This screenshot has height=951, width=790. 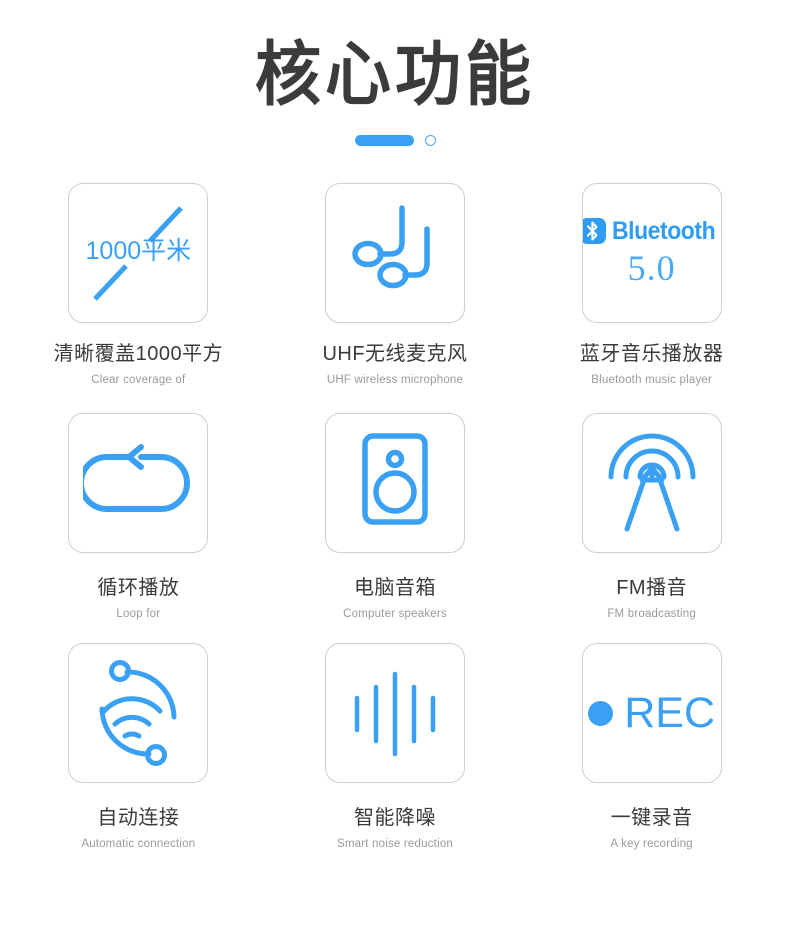 I want to click on feature-cell-coverage: 1000平米 清晰覆盖1000平方 Clear coverage of, so click(x=138, y=298).